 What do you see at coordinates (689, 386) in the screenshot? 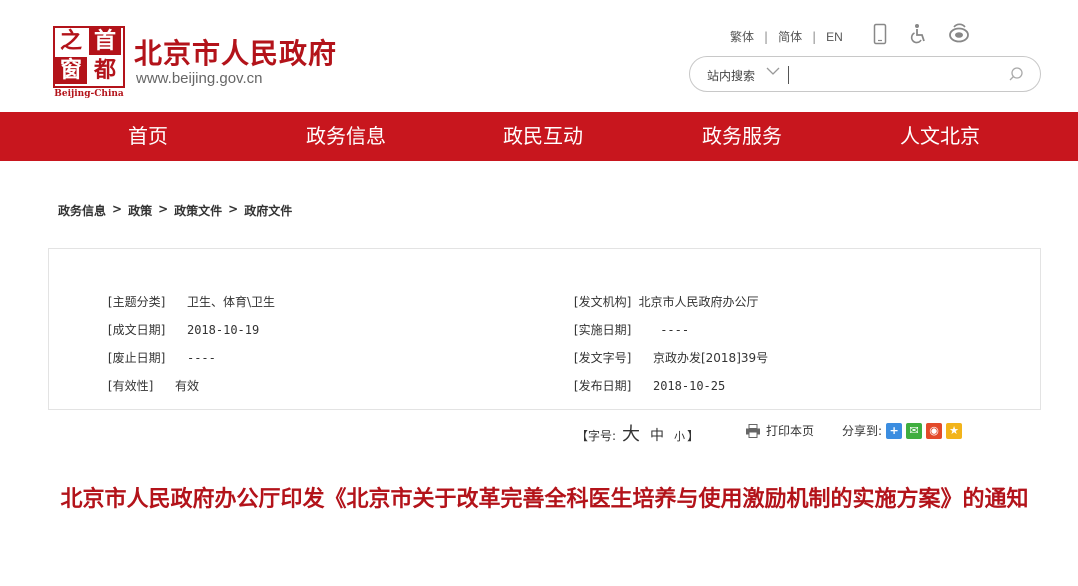
I see `meta-value: 2018-10-25` at bounding box center [689, 386].